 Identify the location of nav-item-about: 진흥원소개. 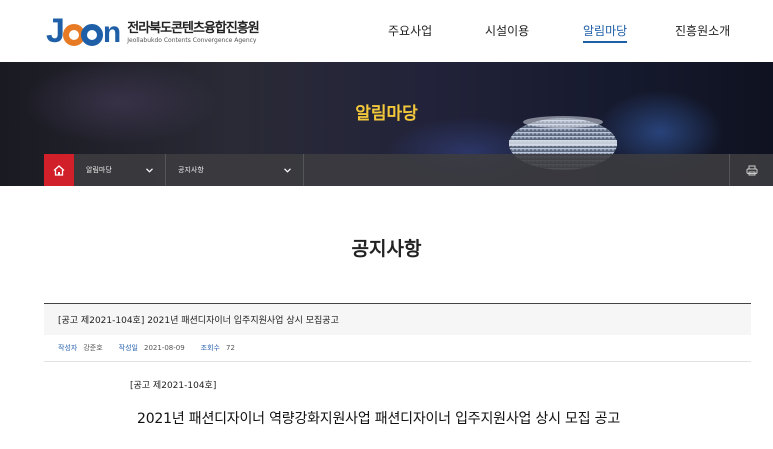
(702, 30).